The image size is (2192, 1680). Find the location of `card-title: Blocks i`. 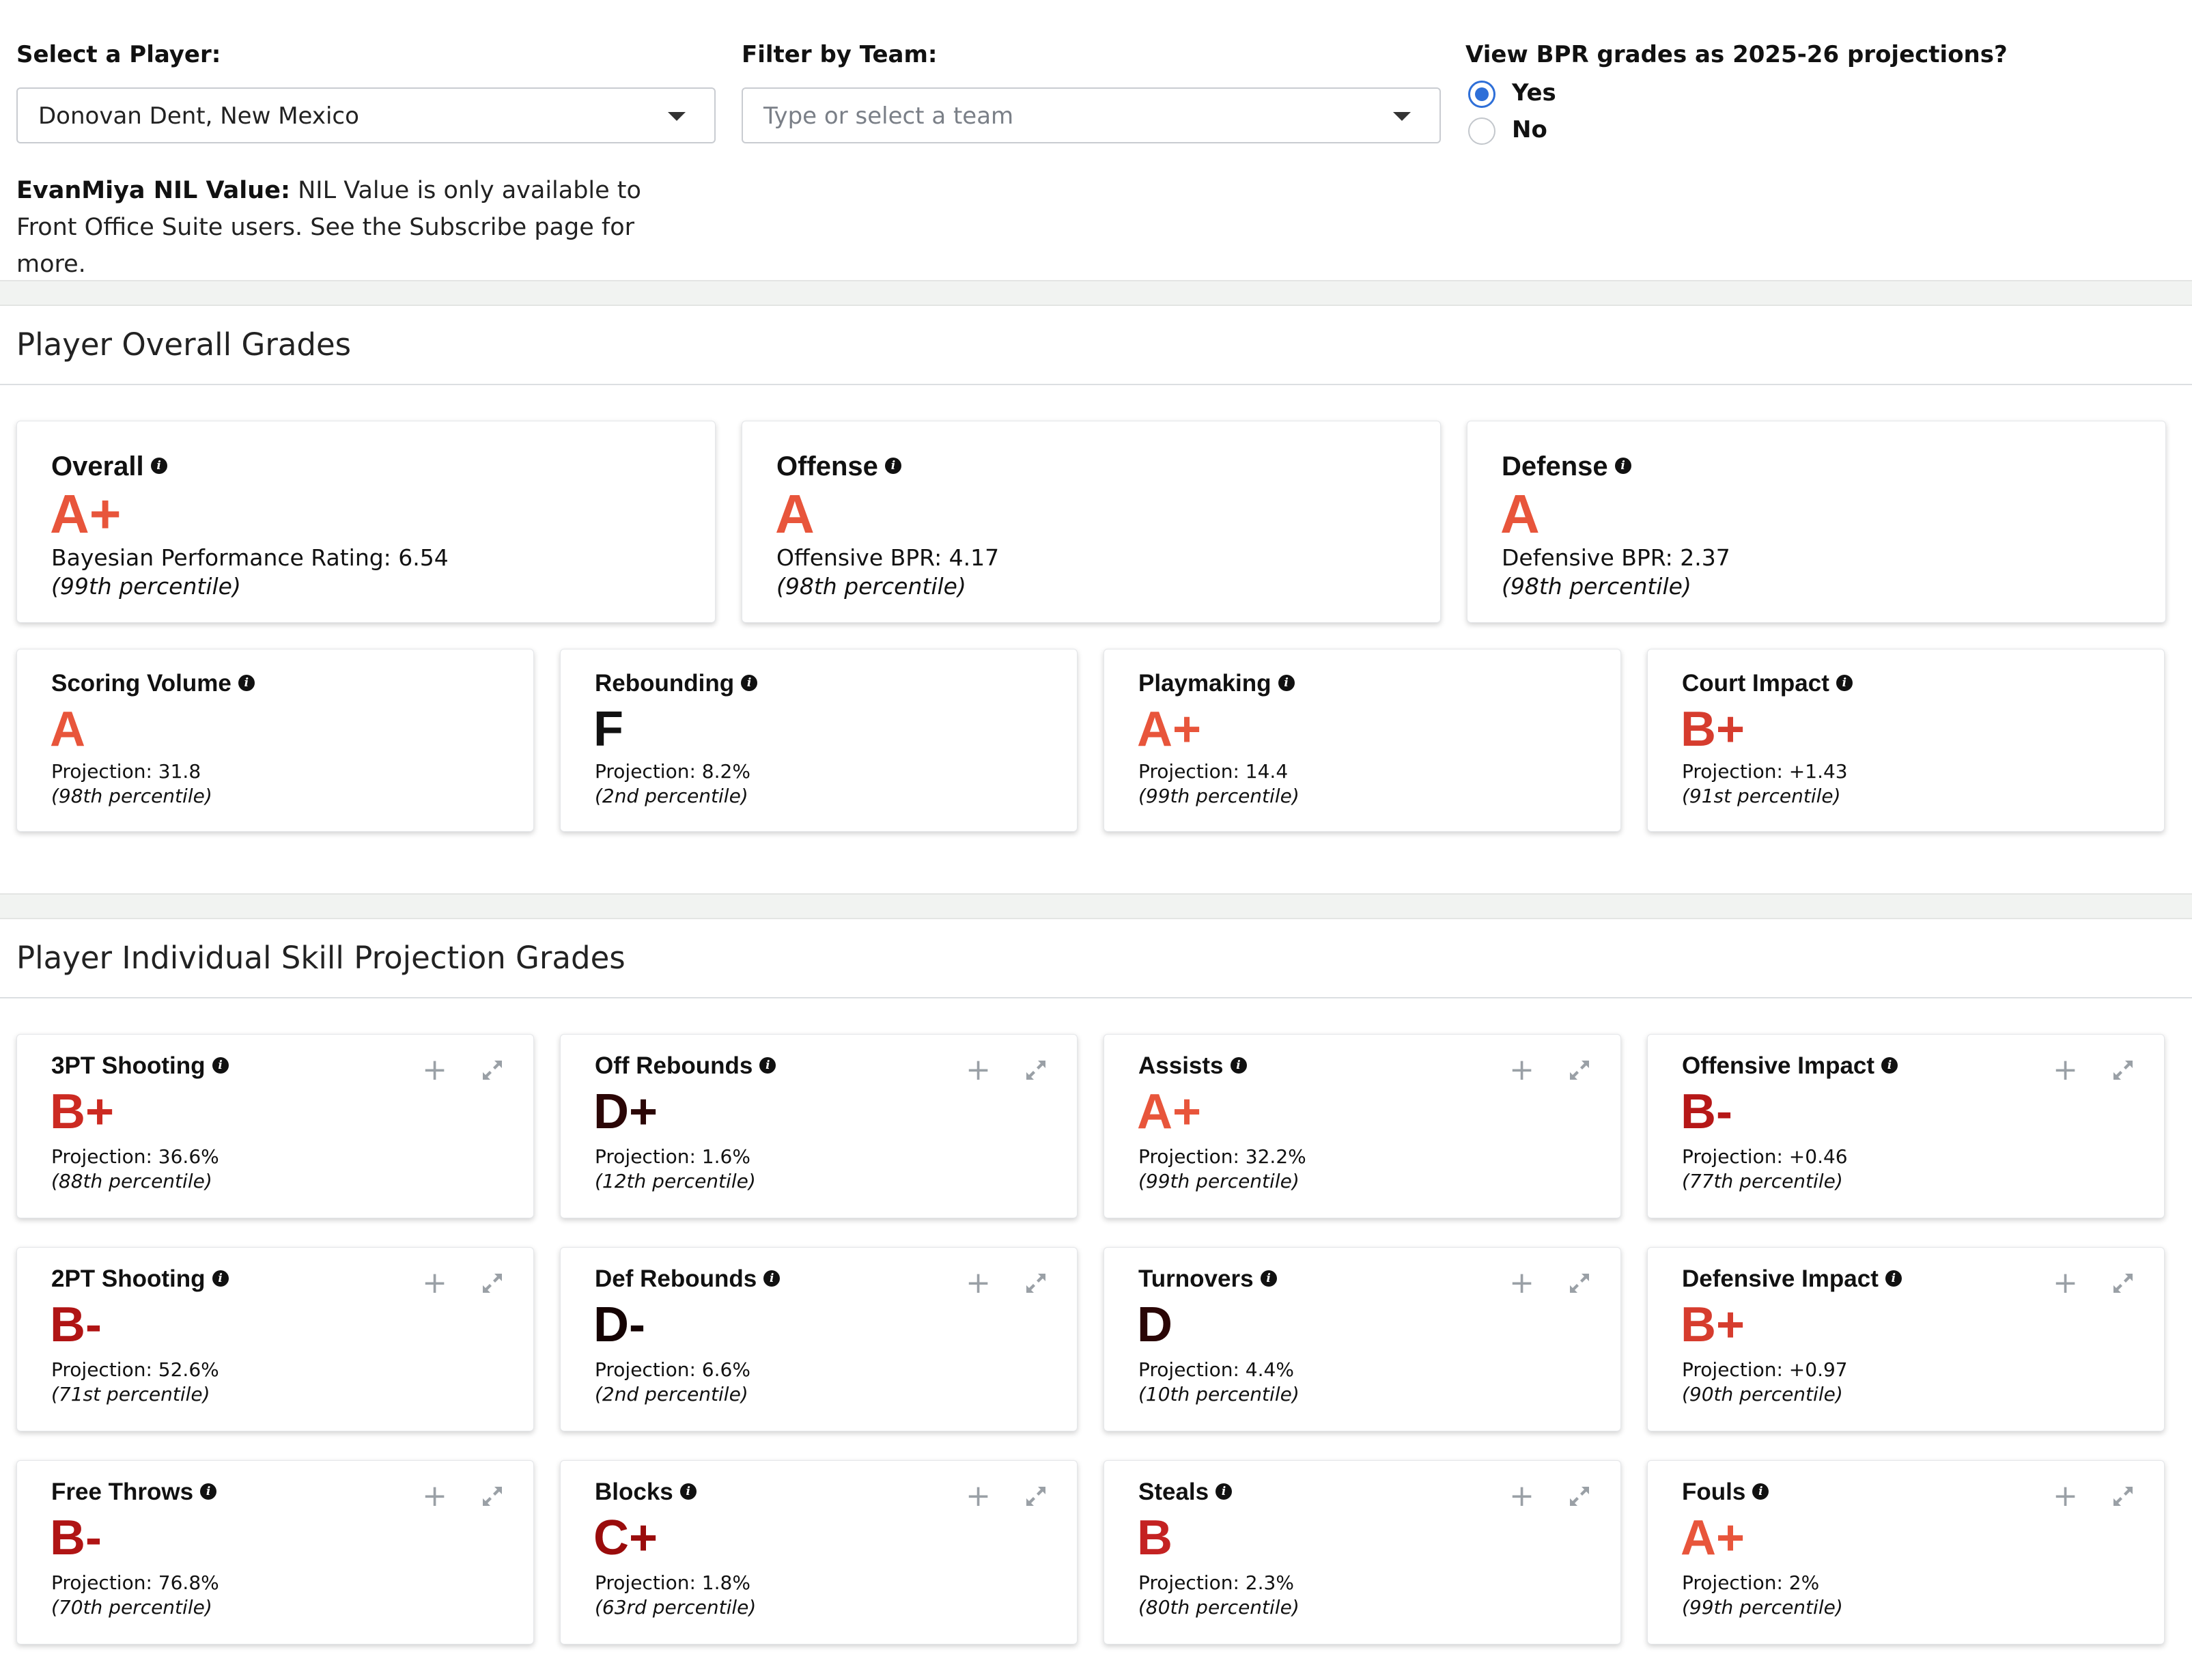

card-title: Blocks i is located at coordinates (646, 1492).